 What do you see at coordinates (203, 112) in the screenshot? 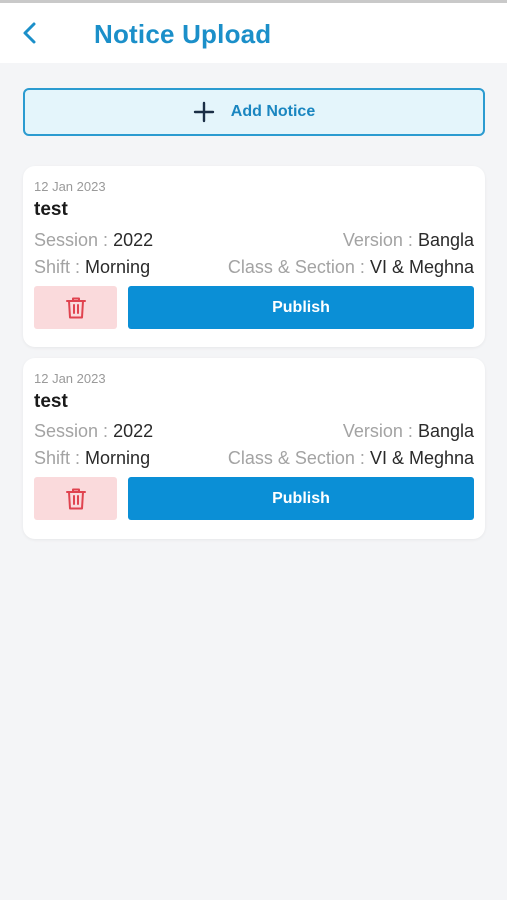
I see `plus-icon` at bounding box center [203, 112].